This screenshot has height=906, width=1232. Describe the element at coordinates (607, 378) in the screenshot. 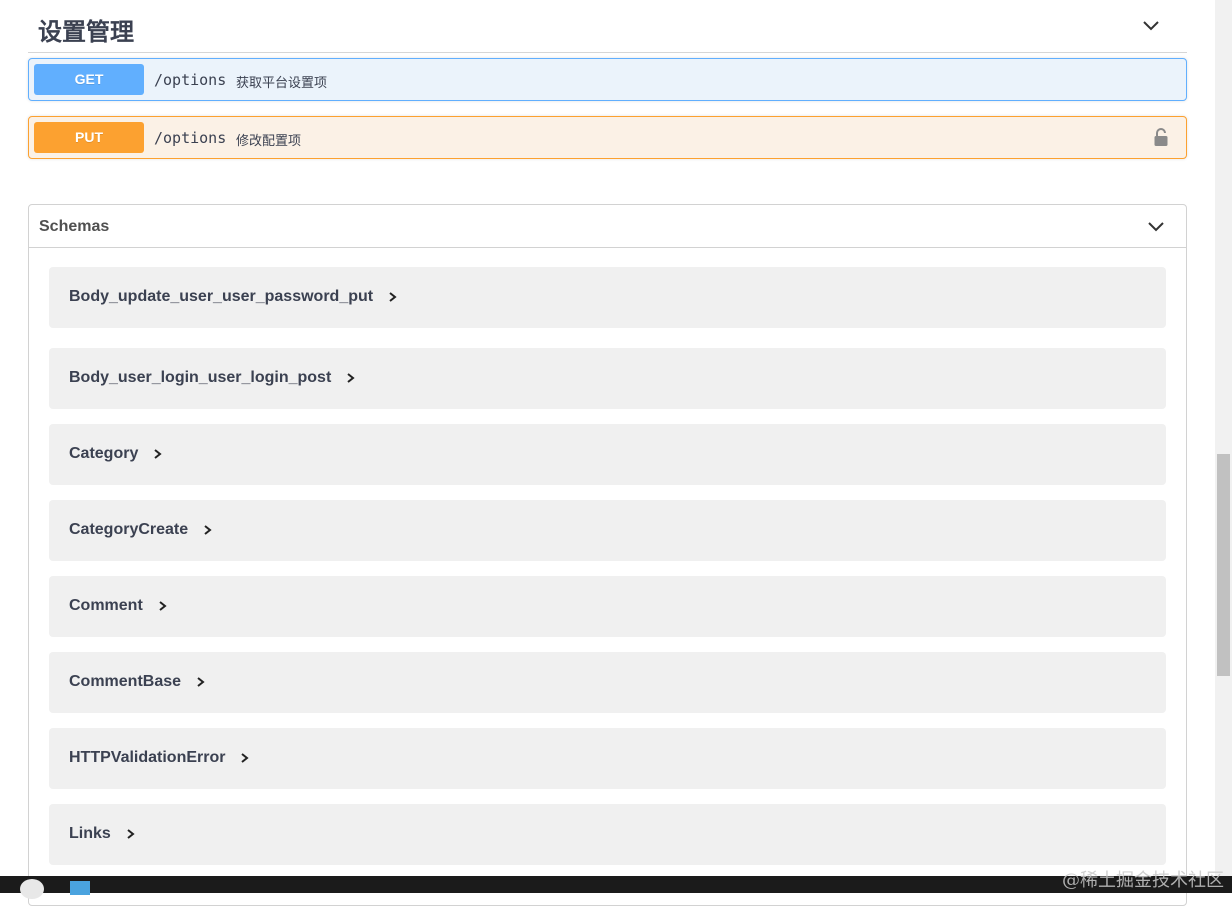

I see `schema-item: Body_user_login_user_login_post` at that location.